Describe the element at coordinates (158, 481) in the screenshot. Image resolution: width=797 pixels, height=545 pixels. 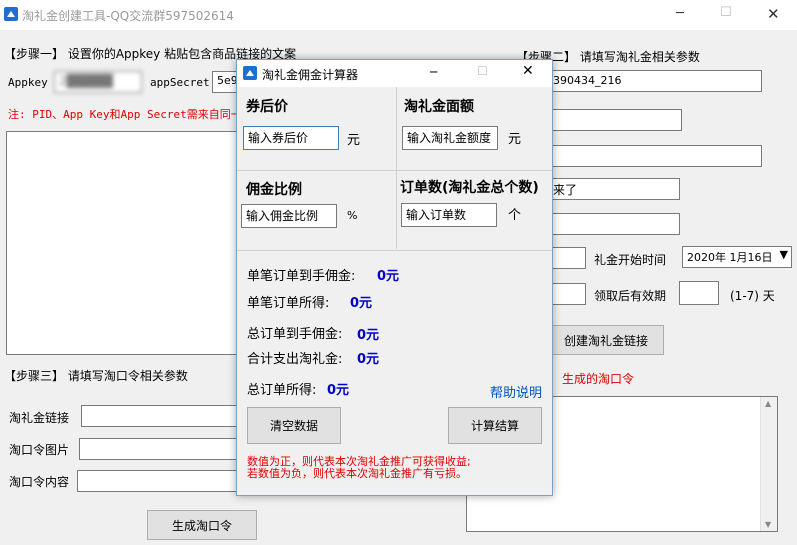
I see `content-input` at that location.